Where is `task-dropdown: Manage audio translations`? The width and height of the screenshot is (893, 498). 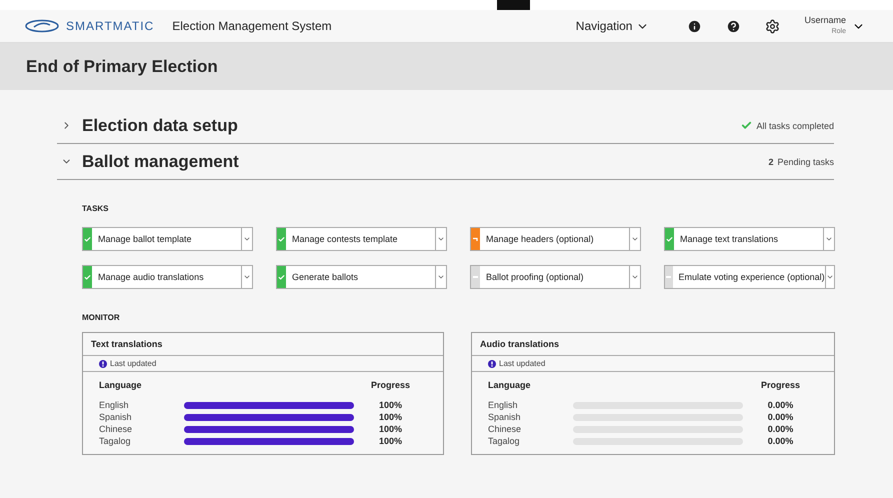
task-dropdown: Manage audio translations is located at coordinates (167, 277).